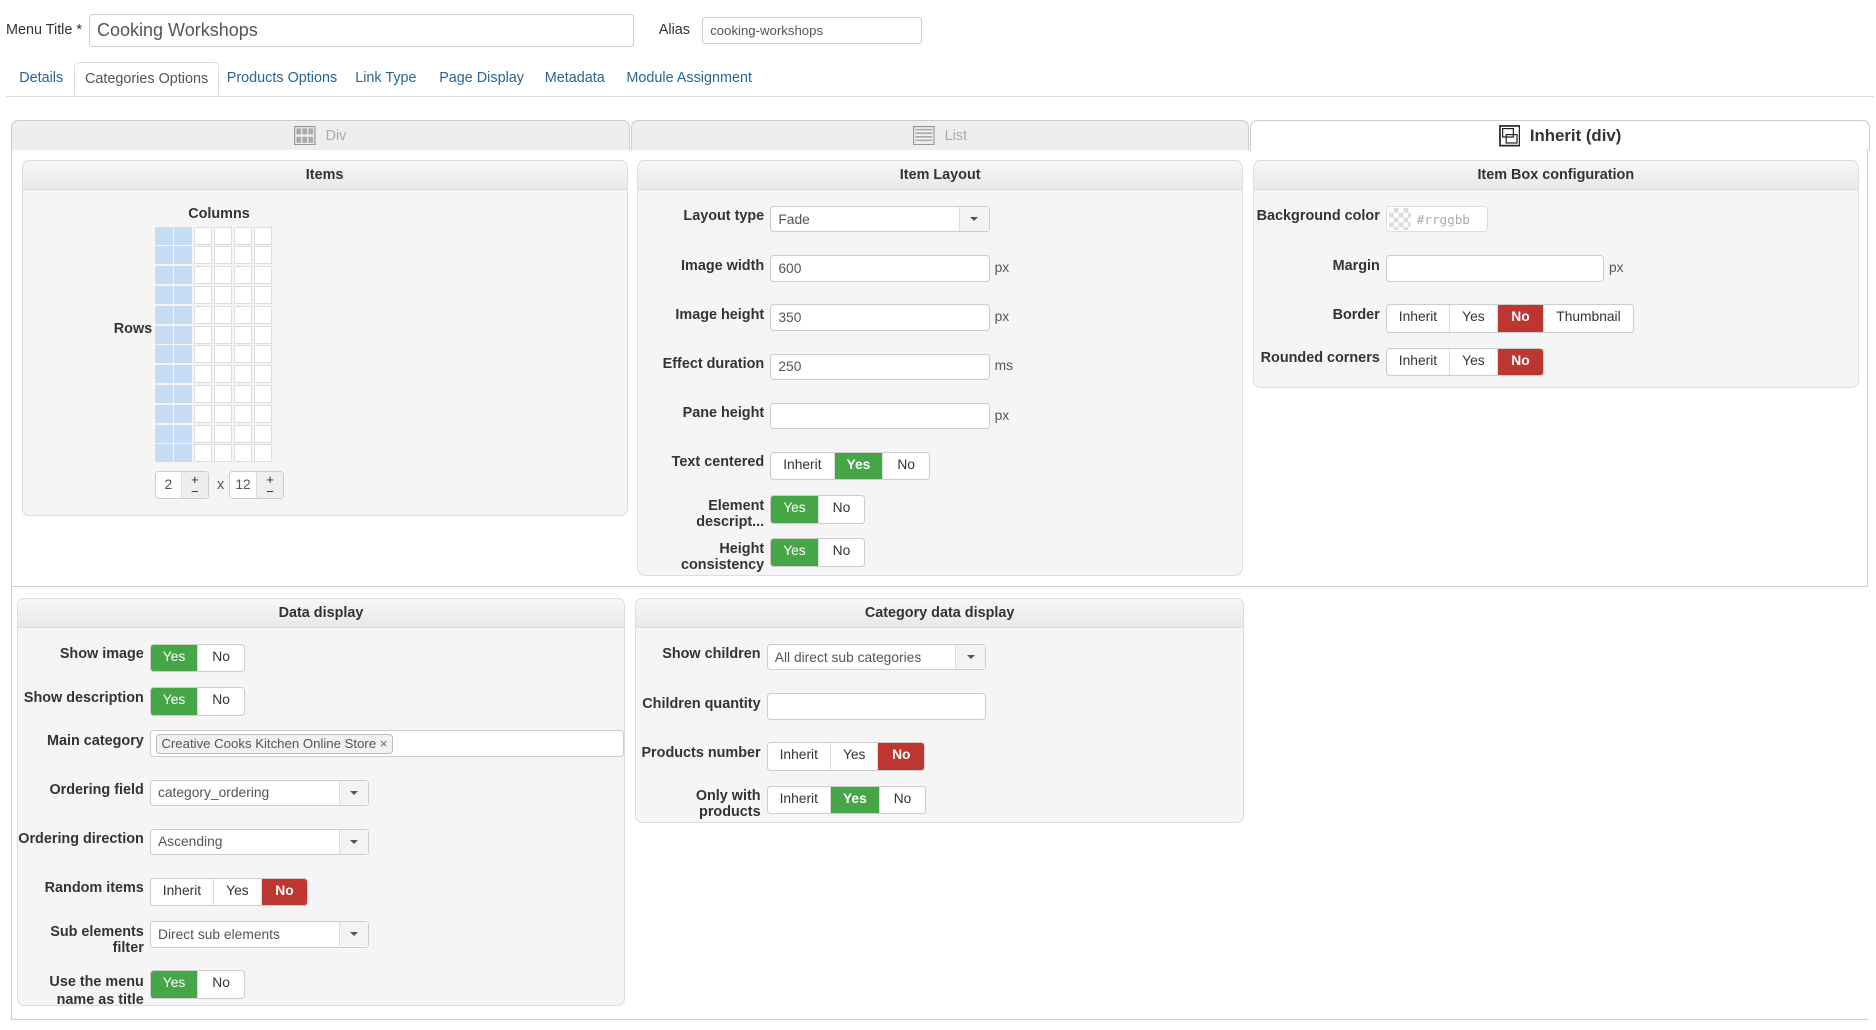 Image resolution: width=1876 pixels, height=1030 pixels. What do you see at coordinates (903, 800) in the screenshot?
I see `only-with-products-option-no: No` at bounding box center [903, 800].